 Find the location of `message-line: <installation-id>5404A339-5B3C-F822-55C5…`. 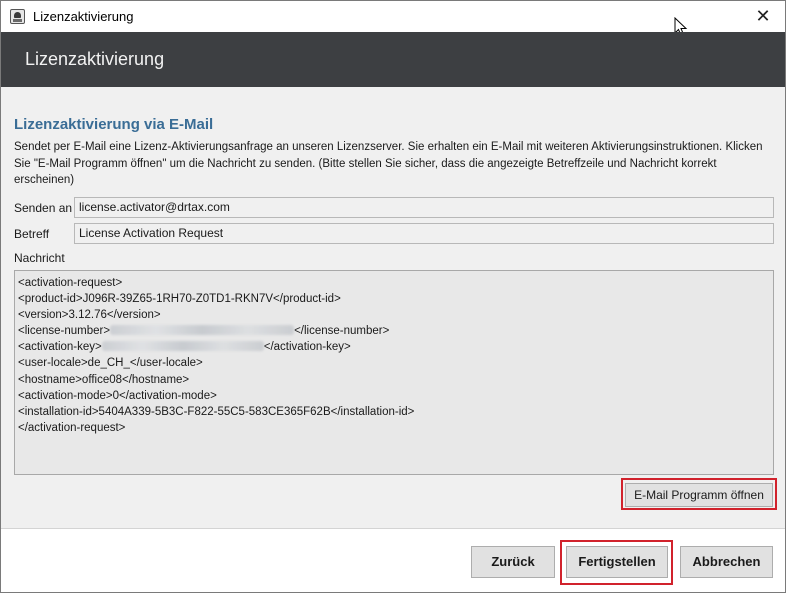

message-line: <installation-id>5404A339-5B3C-F822-55C5… is located at coordinates (216, 411).